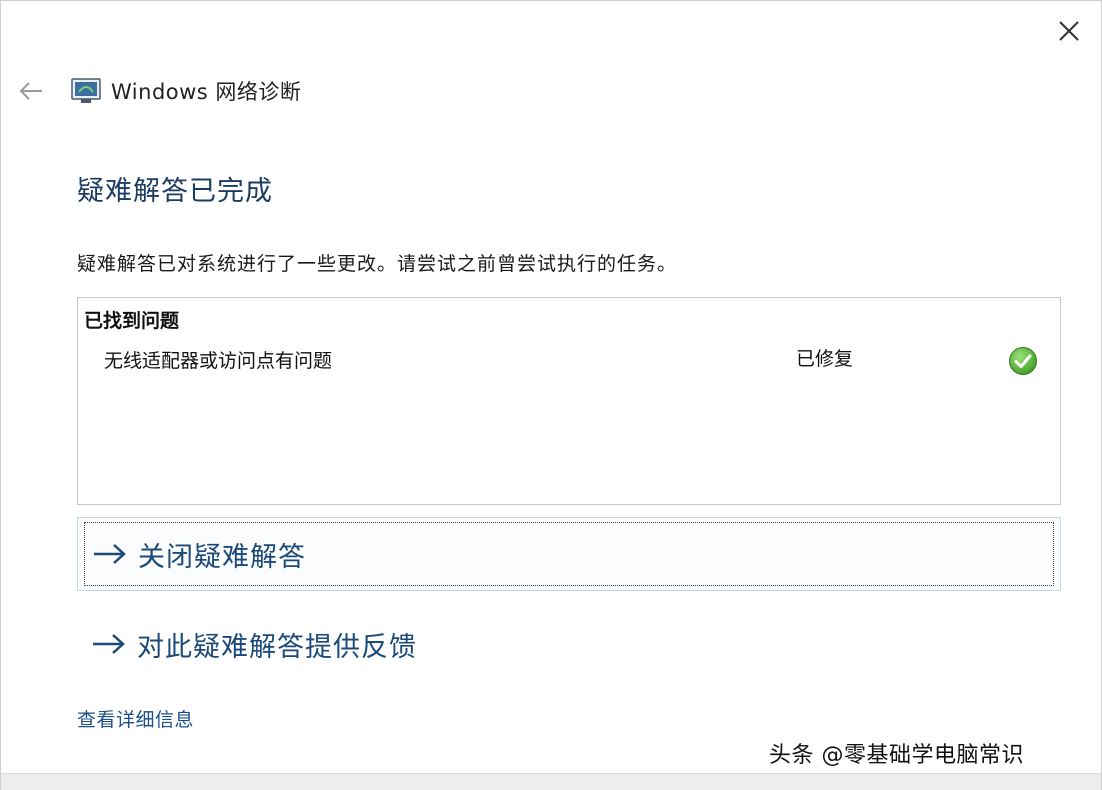  Describe the element at coordinates (825, 359) in the screenshot. I see `problem-status: 已修复` at that location.